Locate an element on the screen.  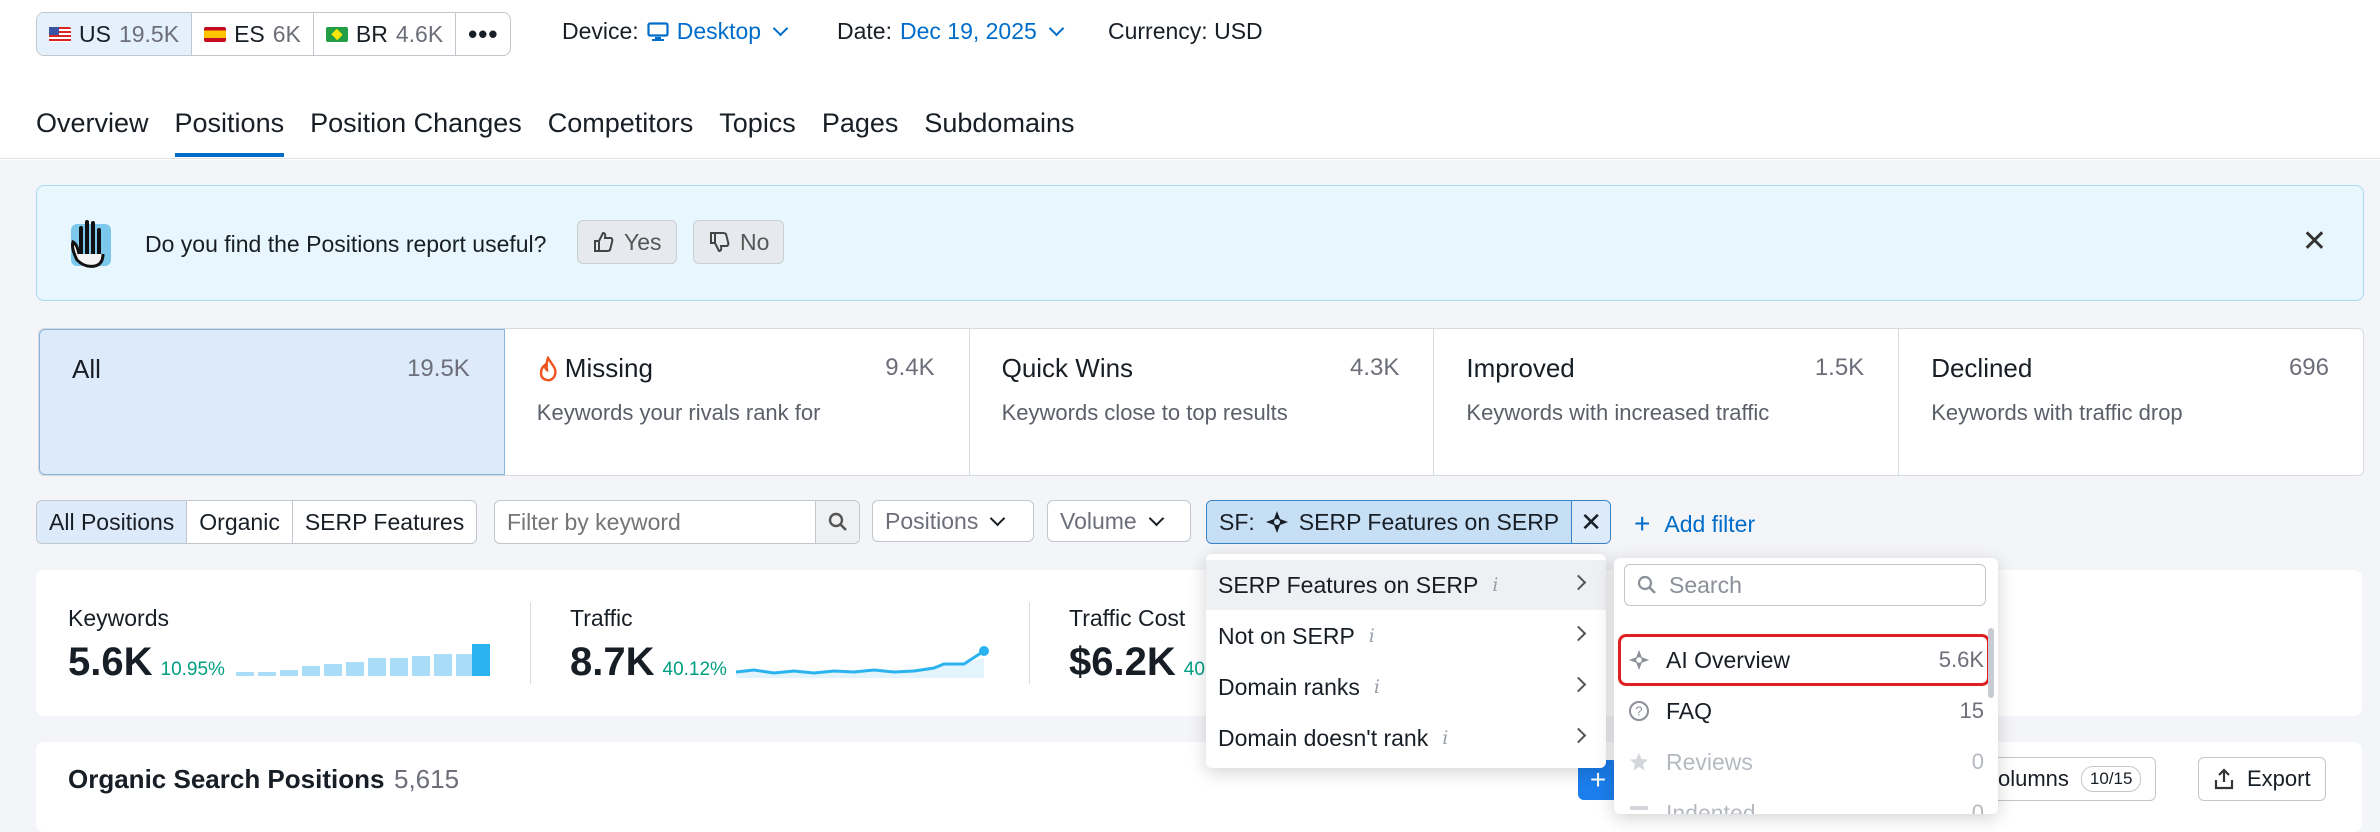
tab-pages: Pages is located at coordinates (860, 132).